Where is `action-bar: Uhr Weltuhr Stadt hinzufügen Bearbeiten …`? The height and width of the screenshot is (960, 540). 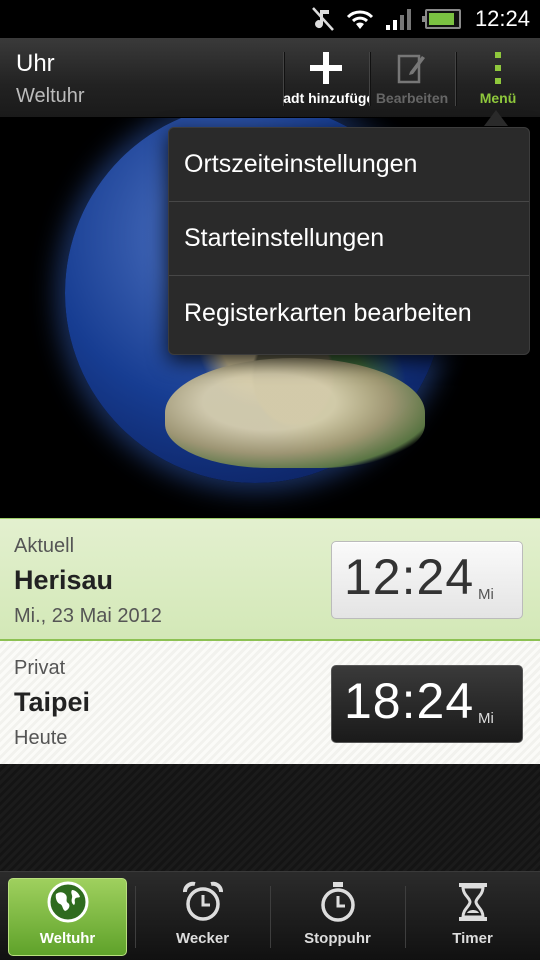
action-bar: Uhr Weltuhr Stadt hinzufügen Bearbeiten … is located at coordinates (270, 78).